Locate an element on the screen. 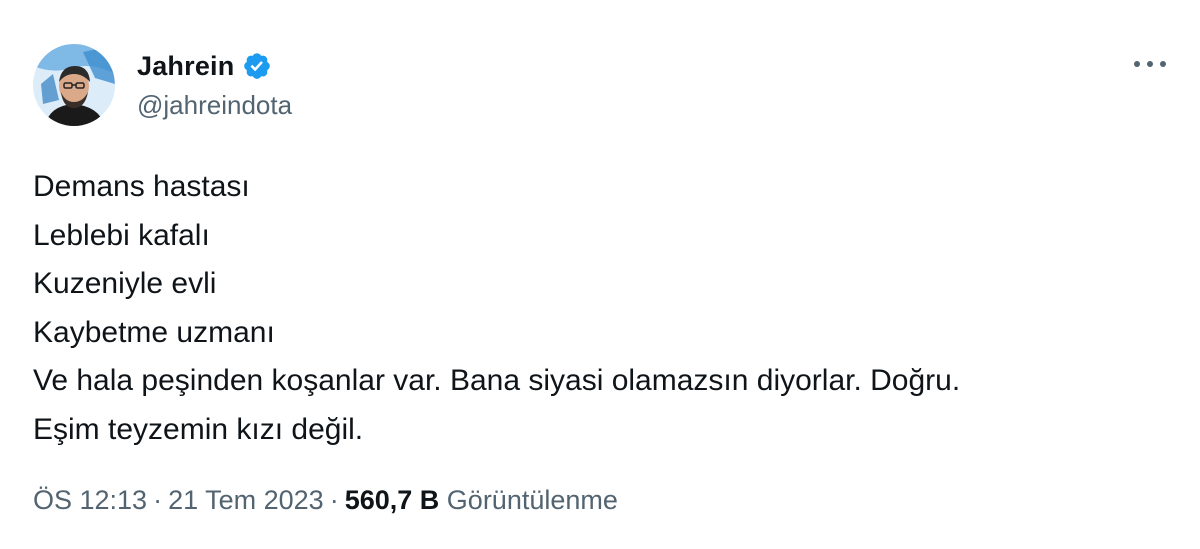  display-name: Jahrein is located at coordinates (185, 66).